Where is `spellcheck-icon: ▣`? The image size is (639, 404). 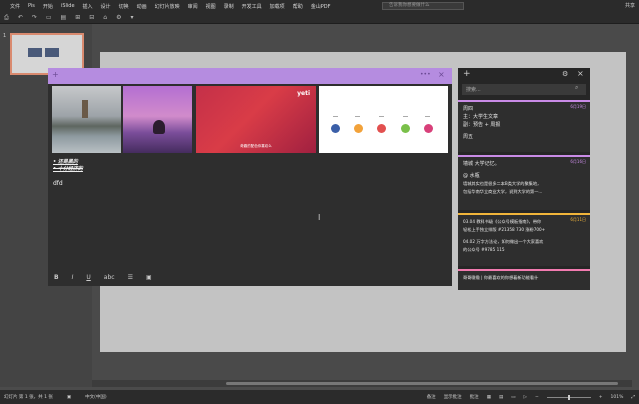 spellcheck-icon: ▣ is located at coordinates (69, 397).